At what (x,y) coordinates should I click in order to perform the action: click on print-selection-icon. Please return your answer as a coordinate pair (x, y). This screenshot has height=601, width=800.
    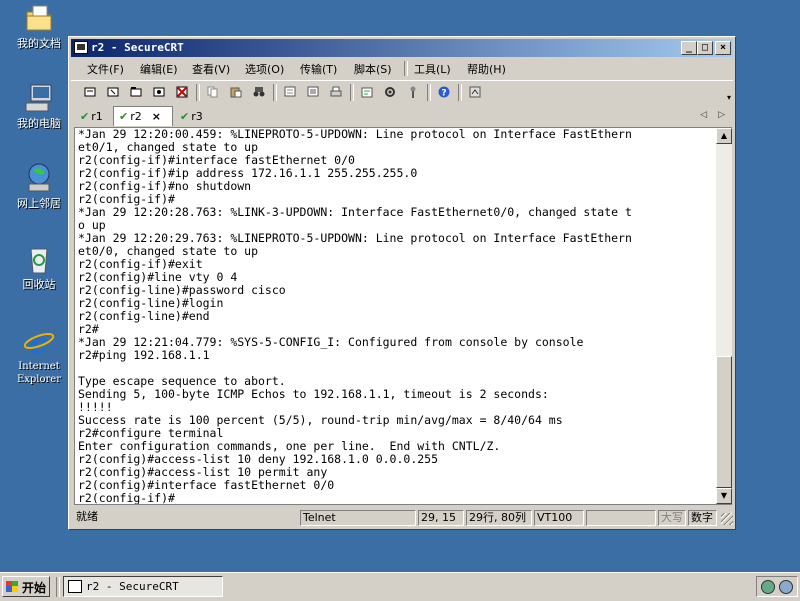
    Looking at the image, I should click on (313, 92).